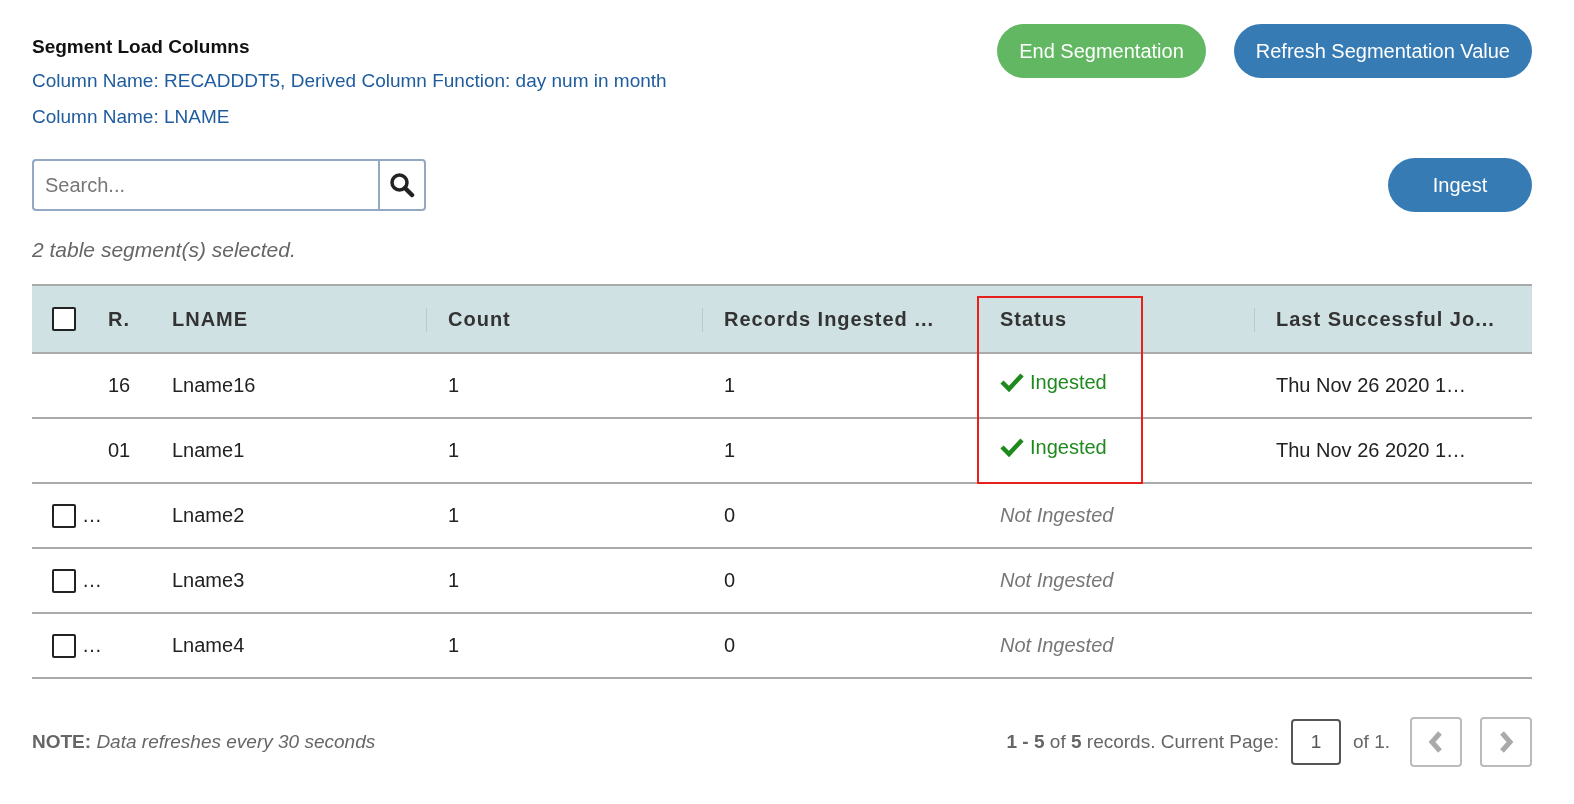 Image resolution: width=1574 pixels, height=804 pixels. Describe the element at coordinates (1382, 51) in the screenshot. I see `refresh-button: Refresh Segmentation Value` at that location.